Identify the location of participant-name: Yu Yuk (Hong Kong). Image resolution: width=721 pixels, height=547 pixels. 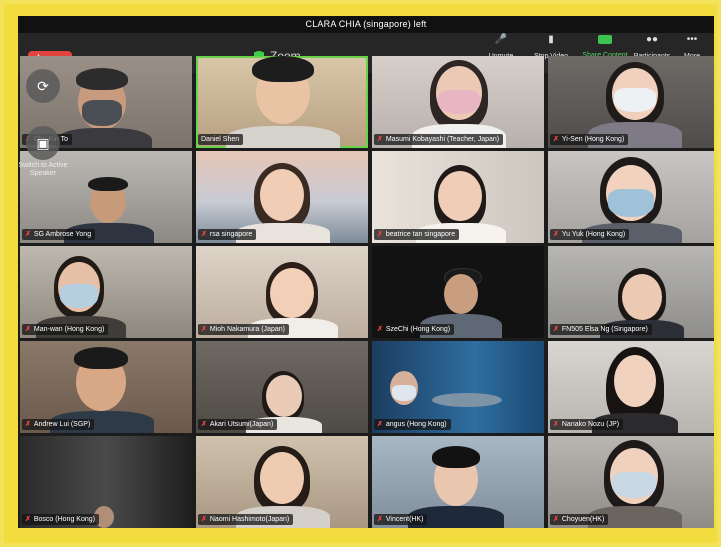
(593, 234).